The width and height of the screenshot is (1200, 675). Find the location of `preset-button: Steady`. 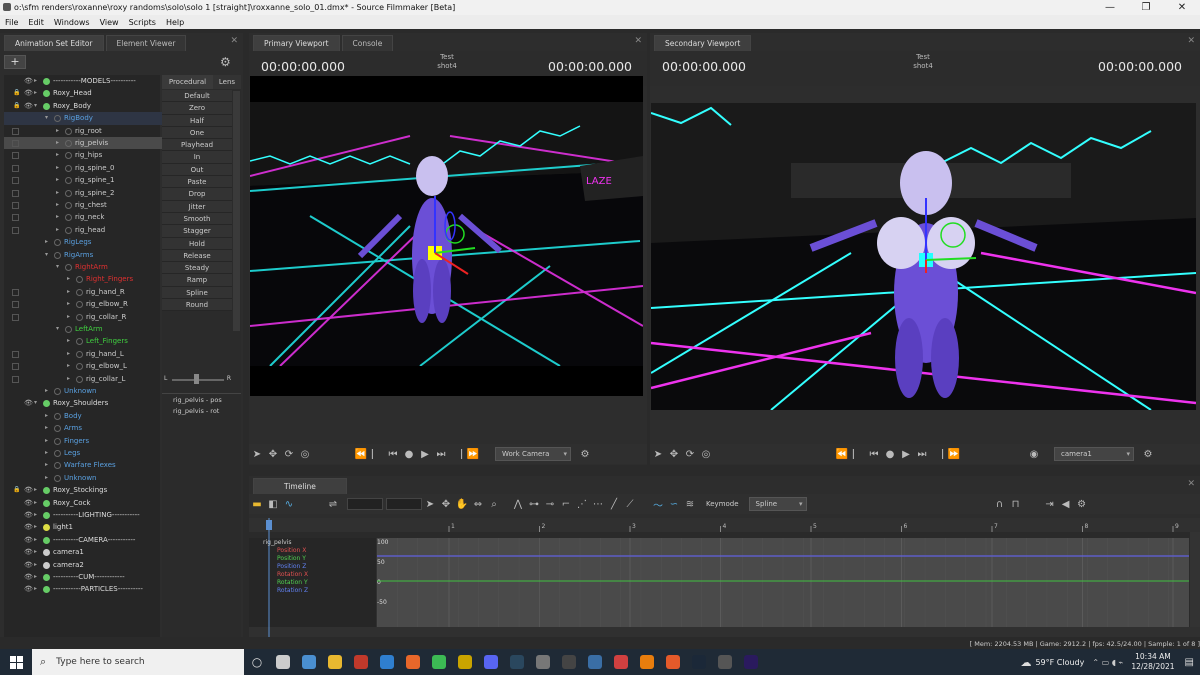

preset-button: Steady is located at coordinates (197, 268).